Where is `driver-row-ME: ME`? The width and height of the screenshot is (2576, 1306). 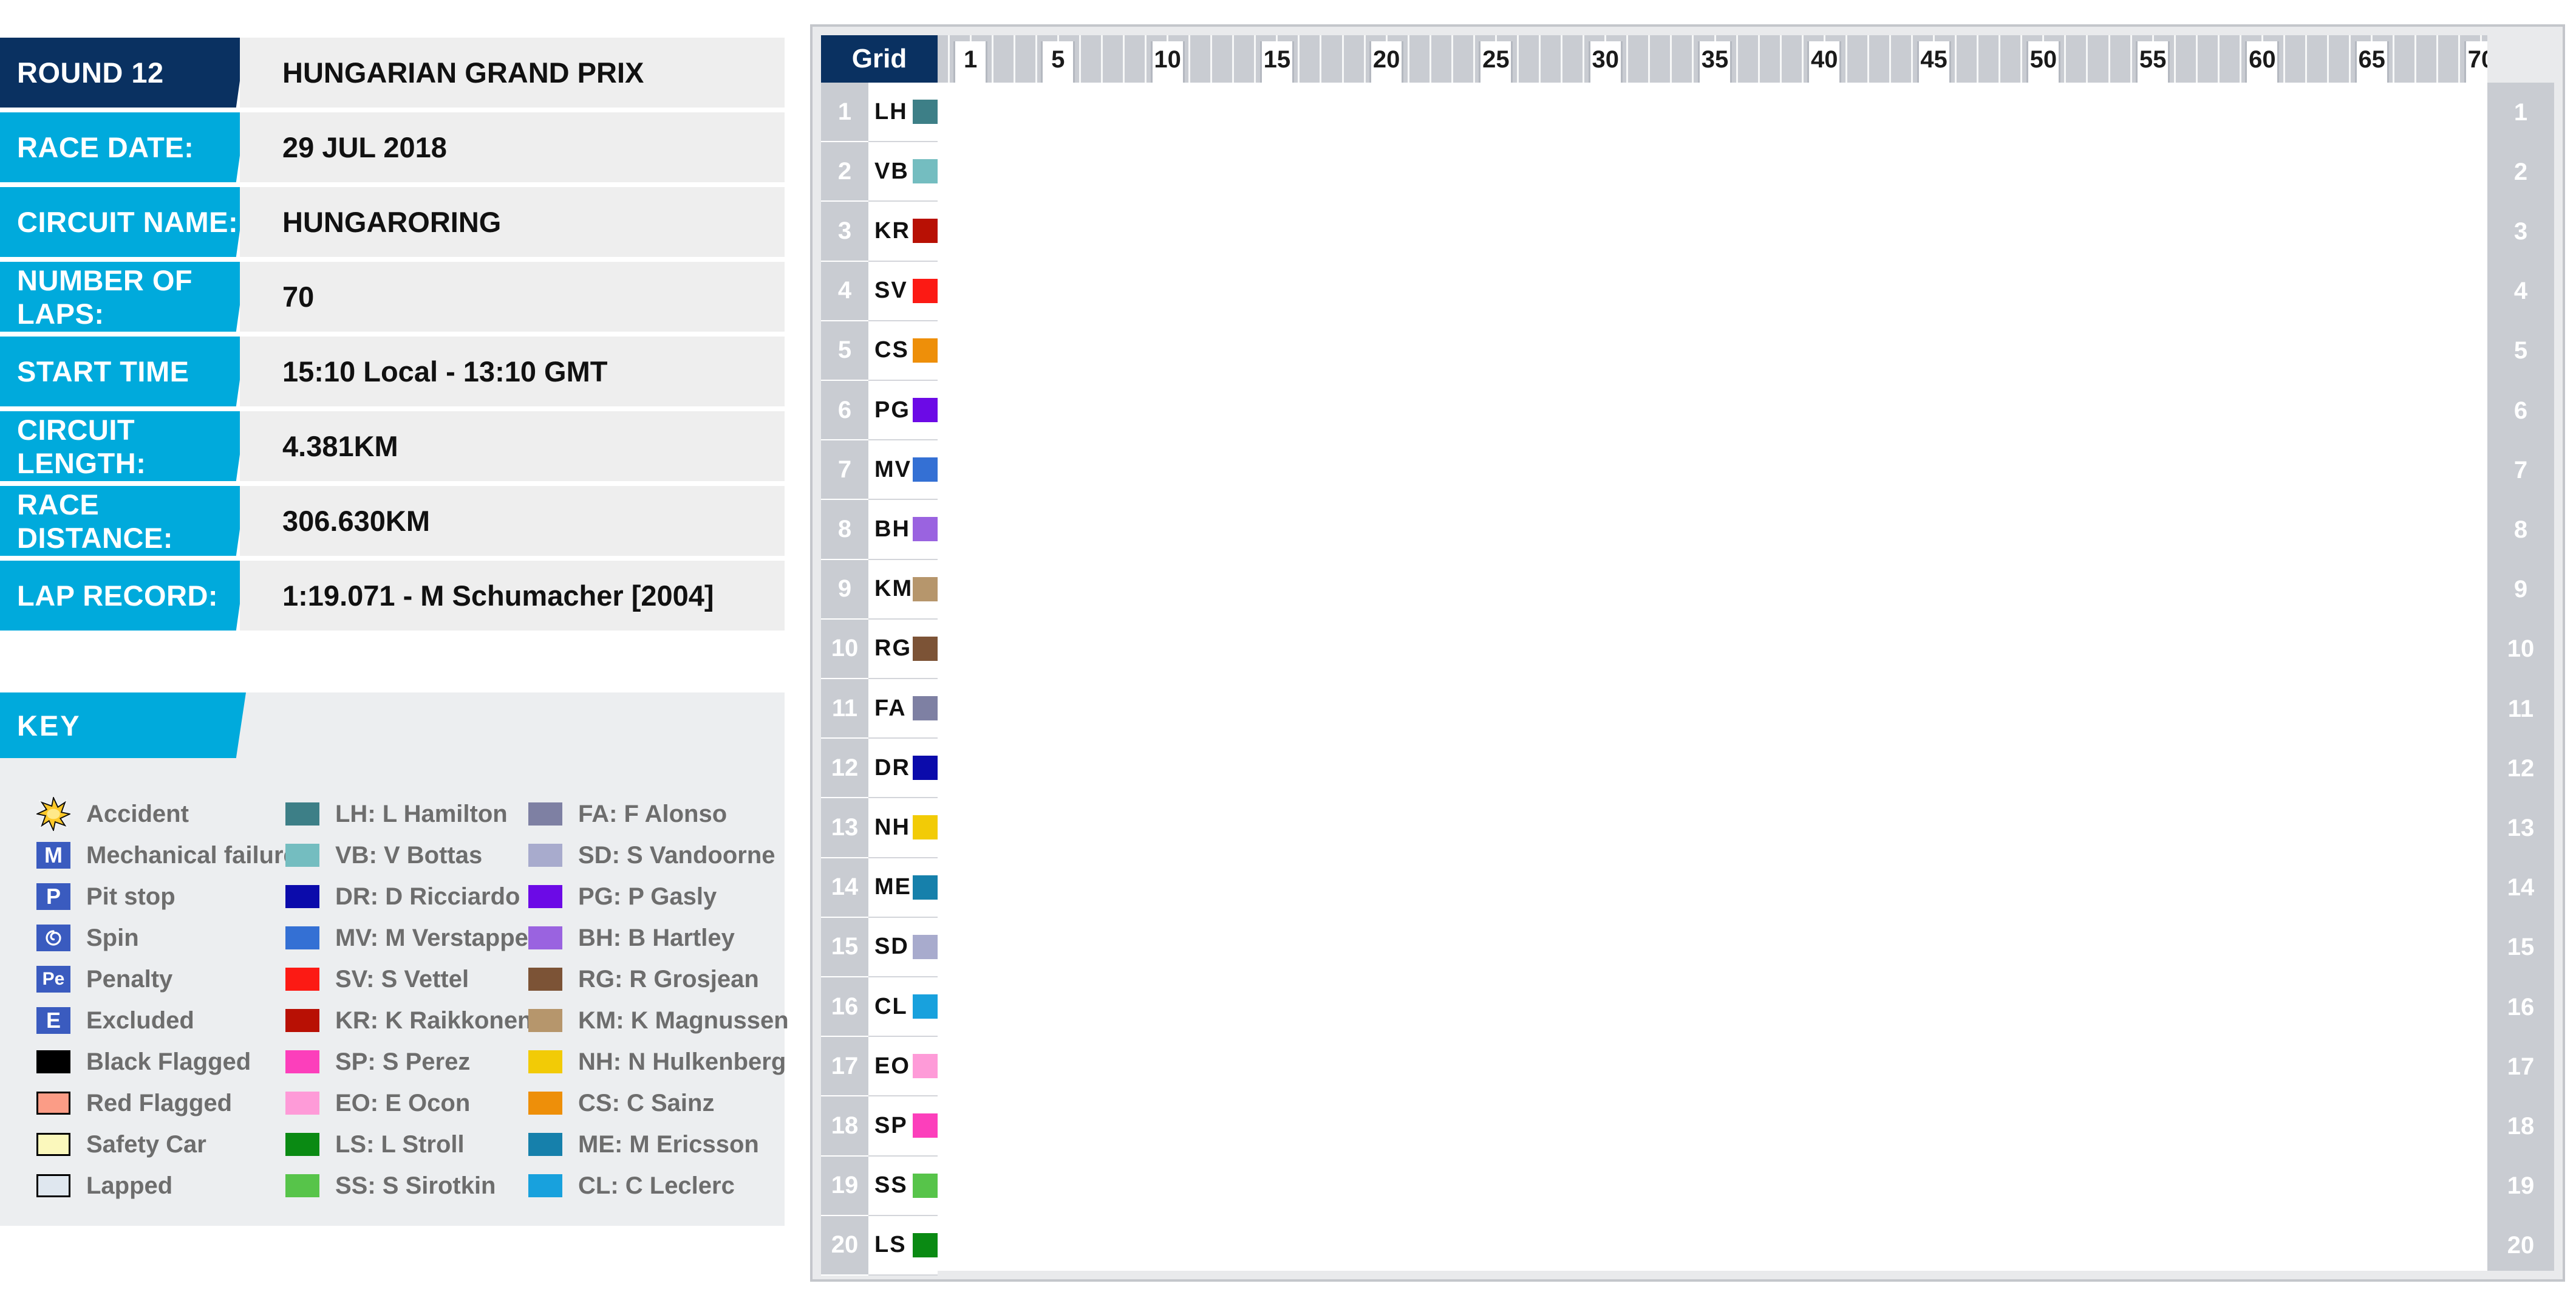 driver-row-ME: ME is located at coordinates (903, 888).